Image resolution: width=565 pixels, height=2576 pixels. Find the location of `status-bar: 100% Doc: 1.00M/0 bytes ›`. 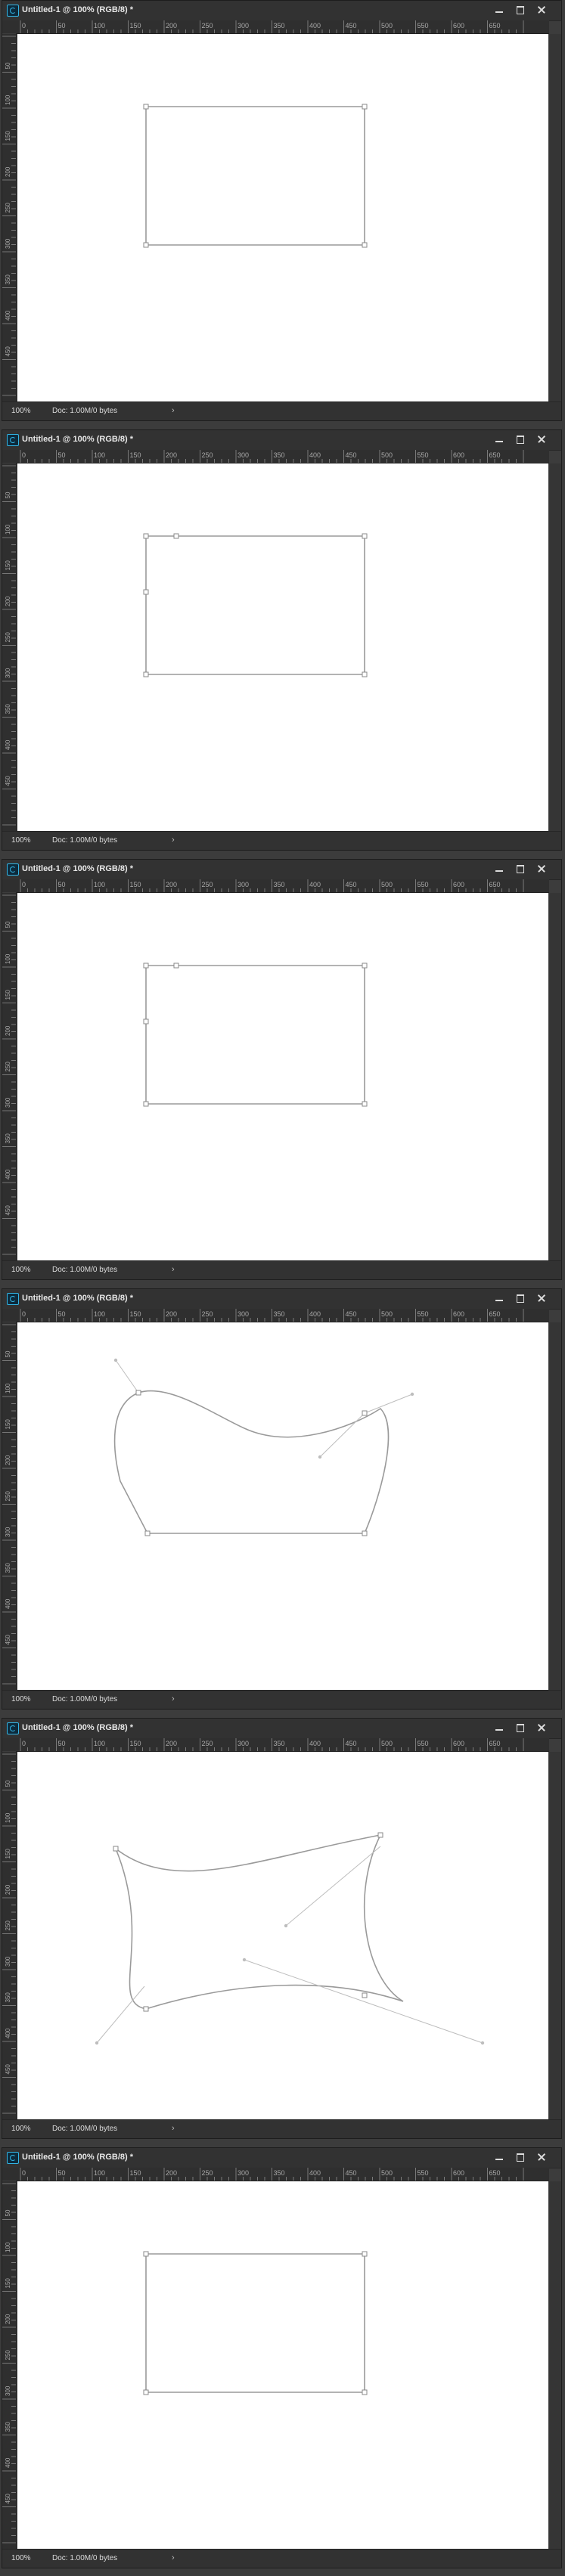

status-bar: 100% Doc: 1.00M/0 bytes › is located at coordinates (281, 841).